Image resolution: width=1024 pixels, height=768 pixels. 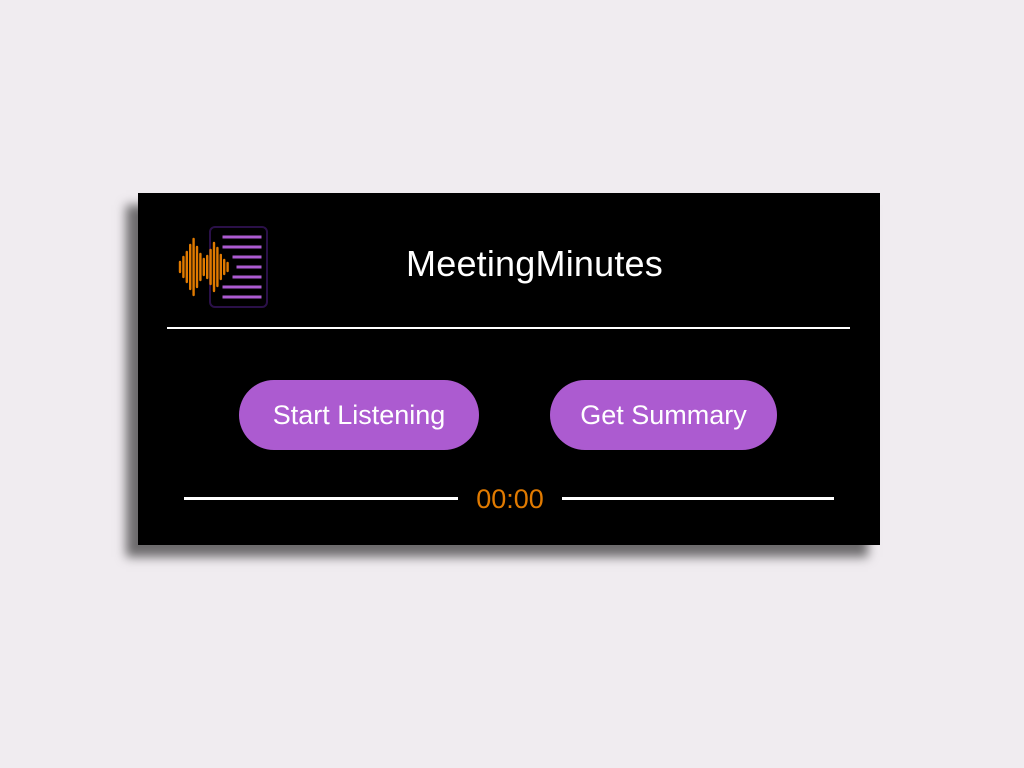 What do you see at coordinates (508, 328) in the screenshot?
I see `header-divider` at bounding box center [508, 328].